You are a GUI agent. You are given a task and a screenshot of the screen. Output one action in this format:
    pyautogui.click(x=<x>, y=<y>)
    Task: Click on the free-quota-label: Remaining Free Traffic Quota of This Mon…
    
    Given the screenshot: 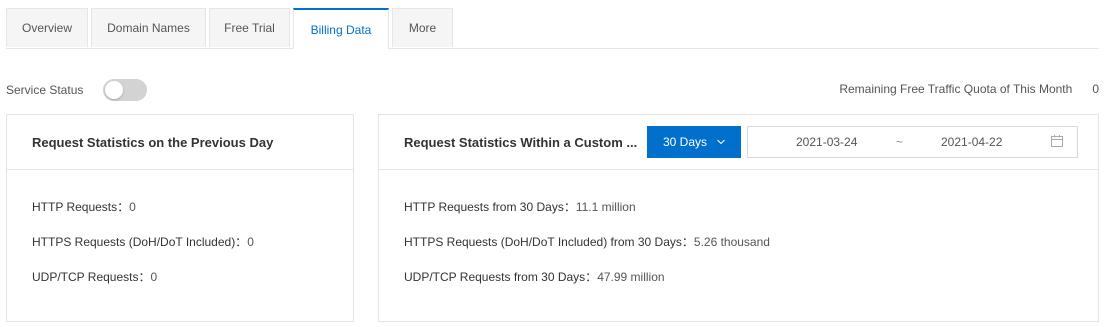 What is the action you would take?
    pyautogui.click(x=956, y=89)
    